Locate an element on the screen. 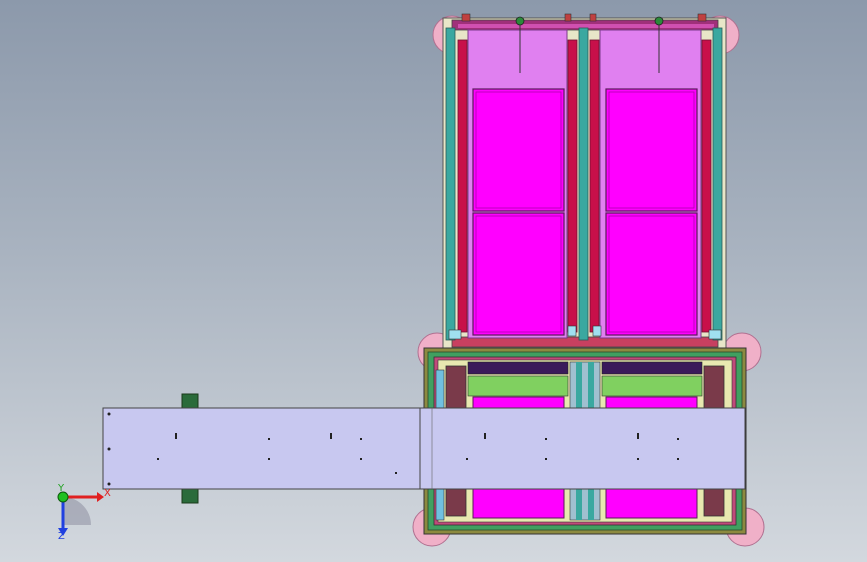 The image size is (867, 562). center-crimson-rail-a is located at coordinates (572, 186).